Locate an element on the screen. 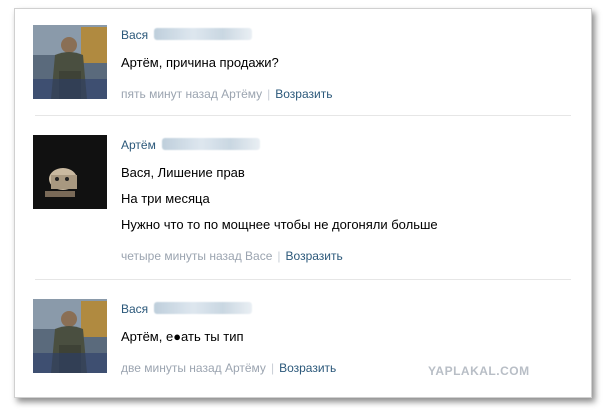 The height and width of the screenshot is (410, 604). comment-meta: пять минут назад Артёму | Возразить is located at coordinates (226, 94).